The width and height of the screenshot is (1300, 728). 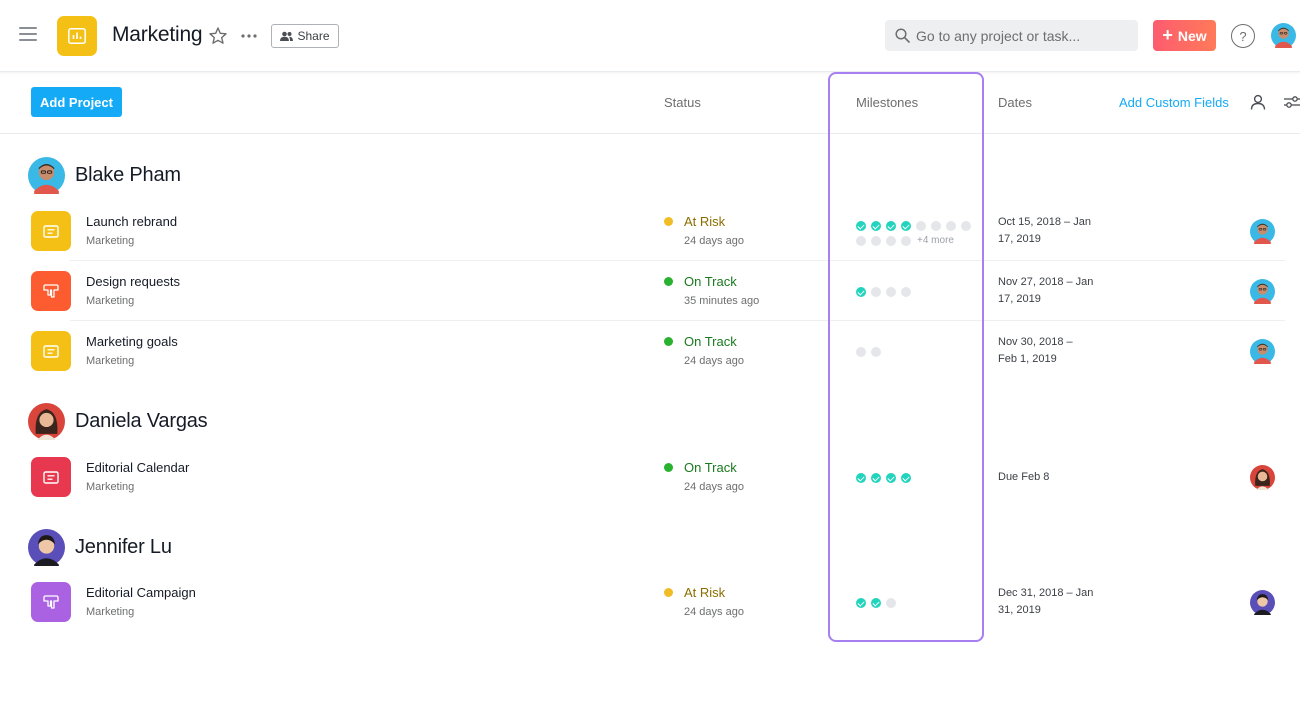 I want to click on milestones-more-label: +4 more, so click(x=935, y=240).